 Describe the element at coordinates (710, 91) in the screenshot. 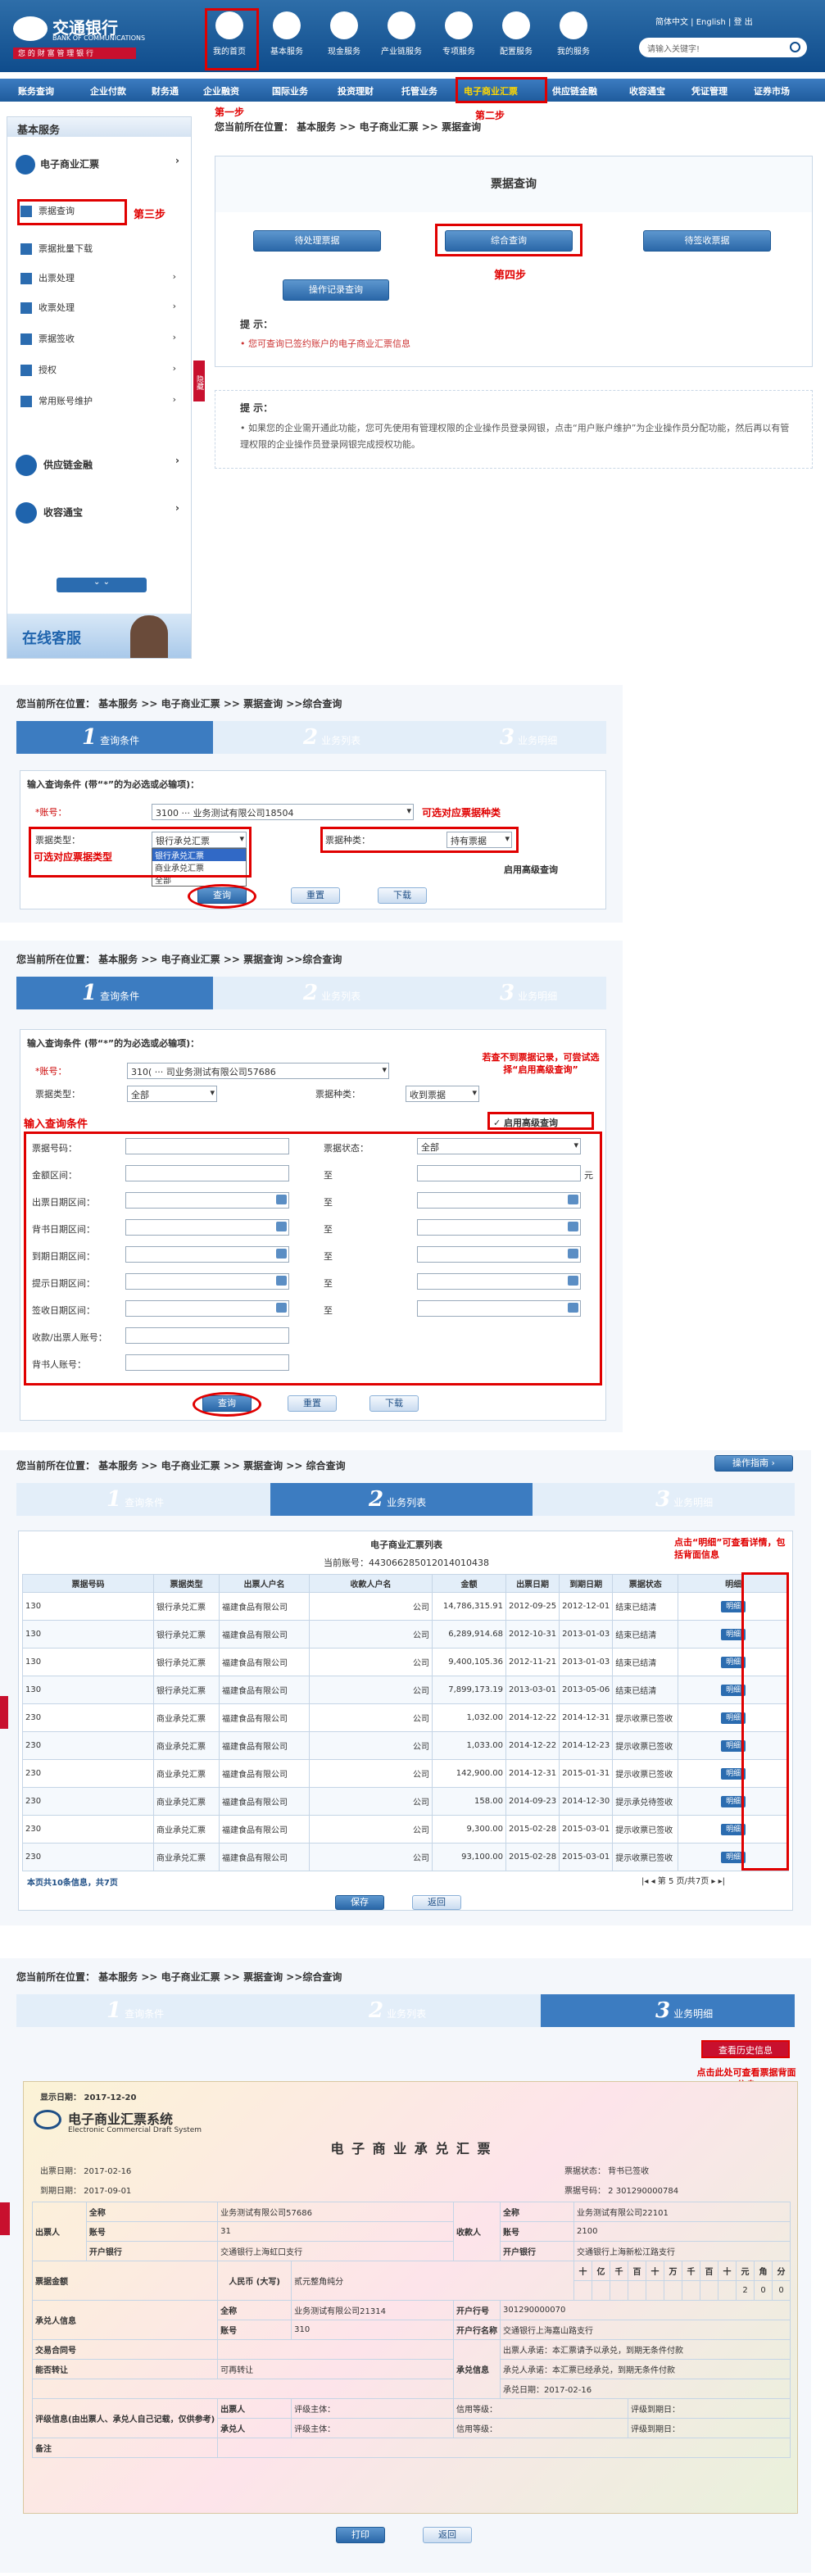

I see `nav-voucher: 凭证管理` at that location.